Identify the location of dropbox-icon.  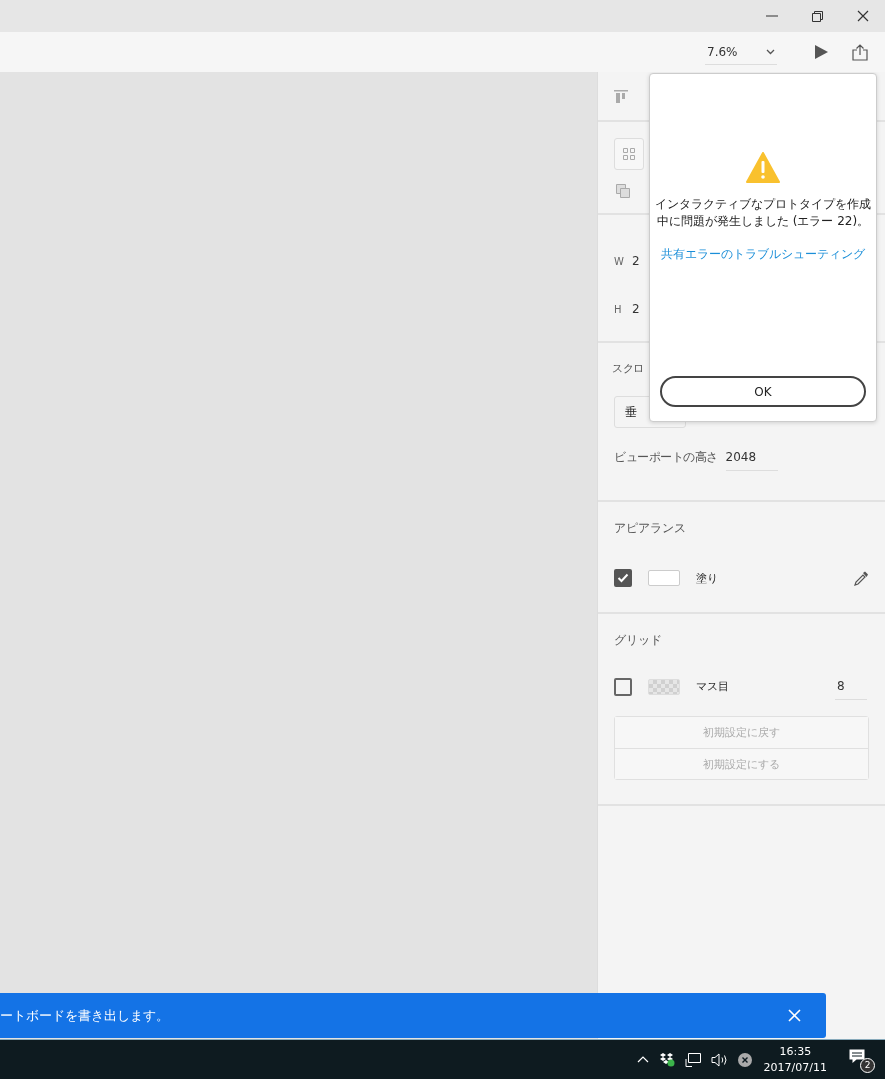
(666, 1059).